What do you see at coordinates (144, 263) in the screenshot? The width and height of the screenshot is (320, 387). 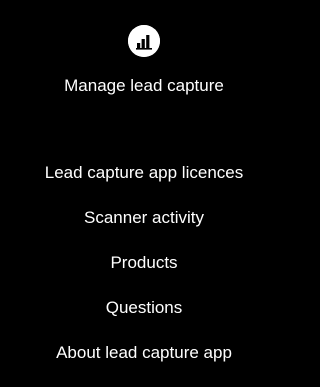 I see `menu-item-products: Products` at bounding box center [144, 263].